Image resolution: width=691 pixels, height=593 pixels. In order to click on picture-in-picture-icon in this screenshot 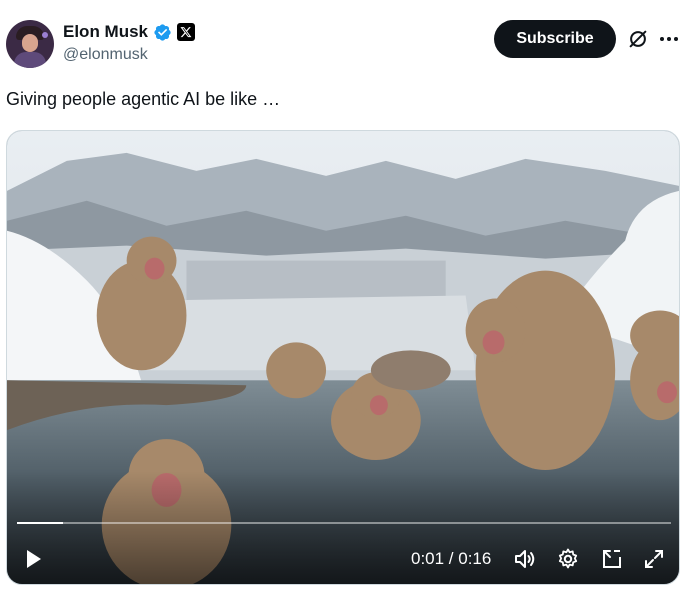, I will do `click(612, 559)`.